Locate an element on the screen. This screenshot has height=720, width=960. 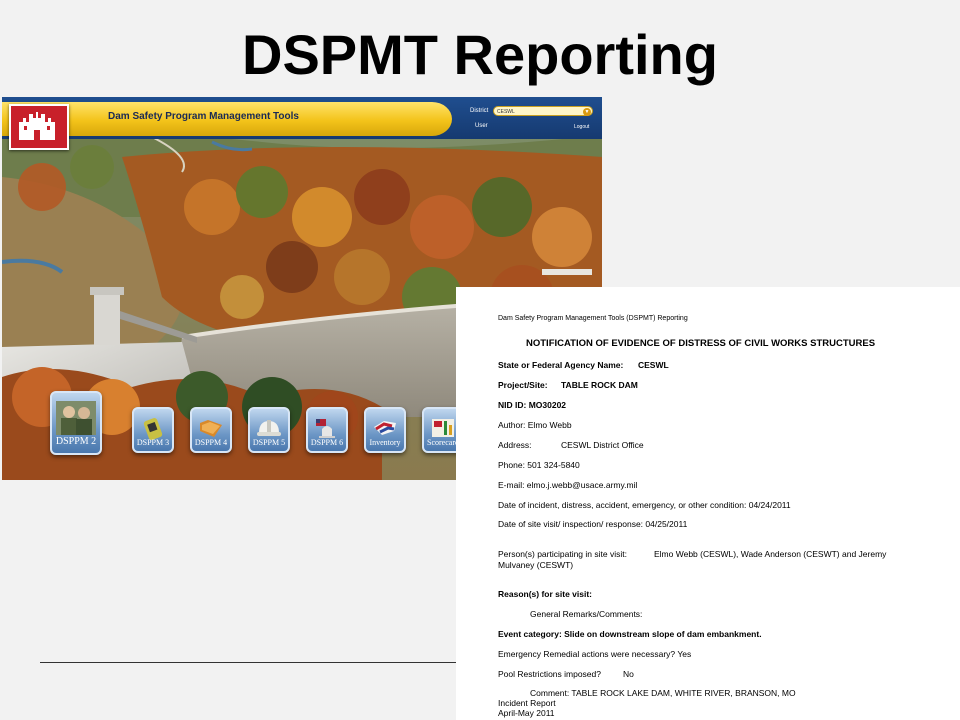
user-label: User is located at coordinates (481, 126).